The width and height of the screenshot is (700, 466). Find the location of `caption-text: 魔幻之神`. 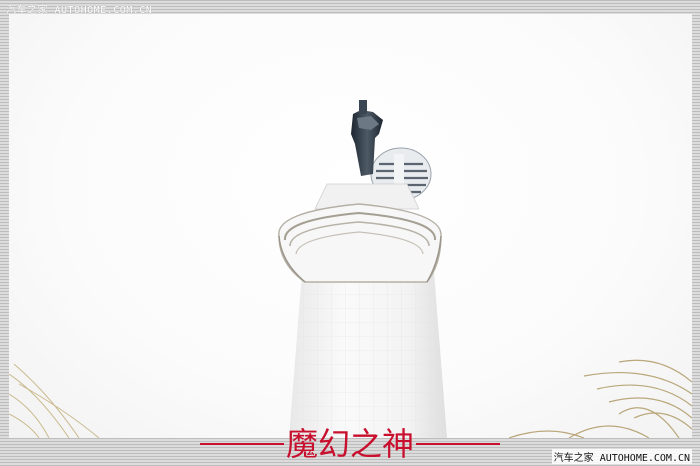

caption-text: 魔幻之神 is located at coordinates (349, 444).